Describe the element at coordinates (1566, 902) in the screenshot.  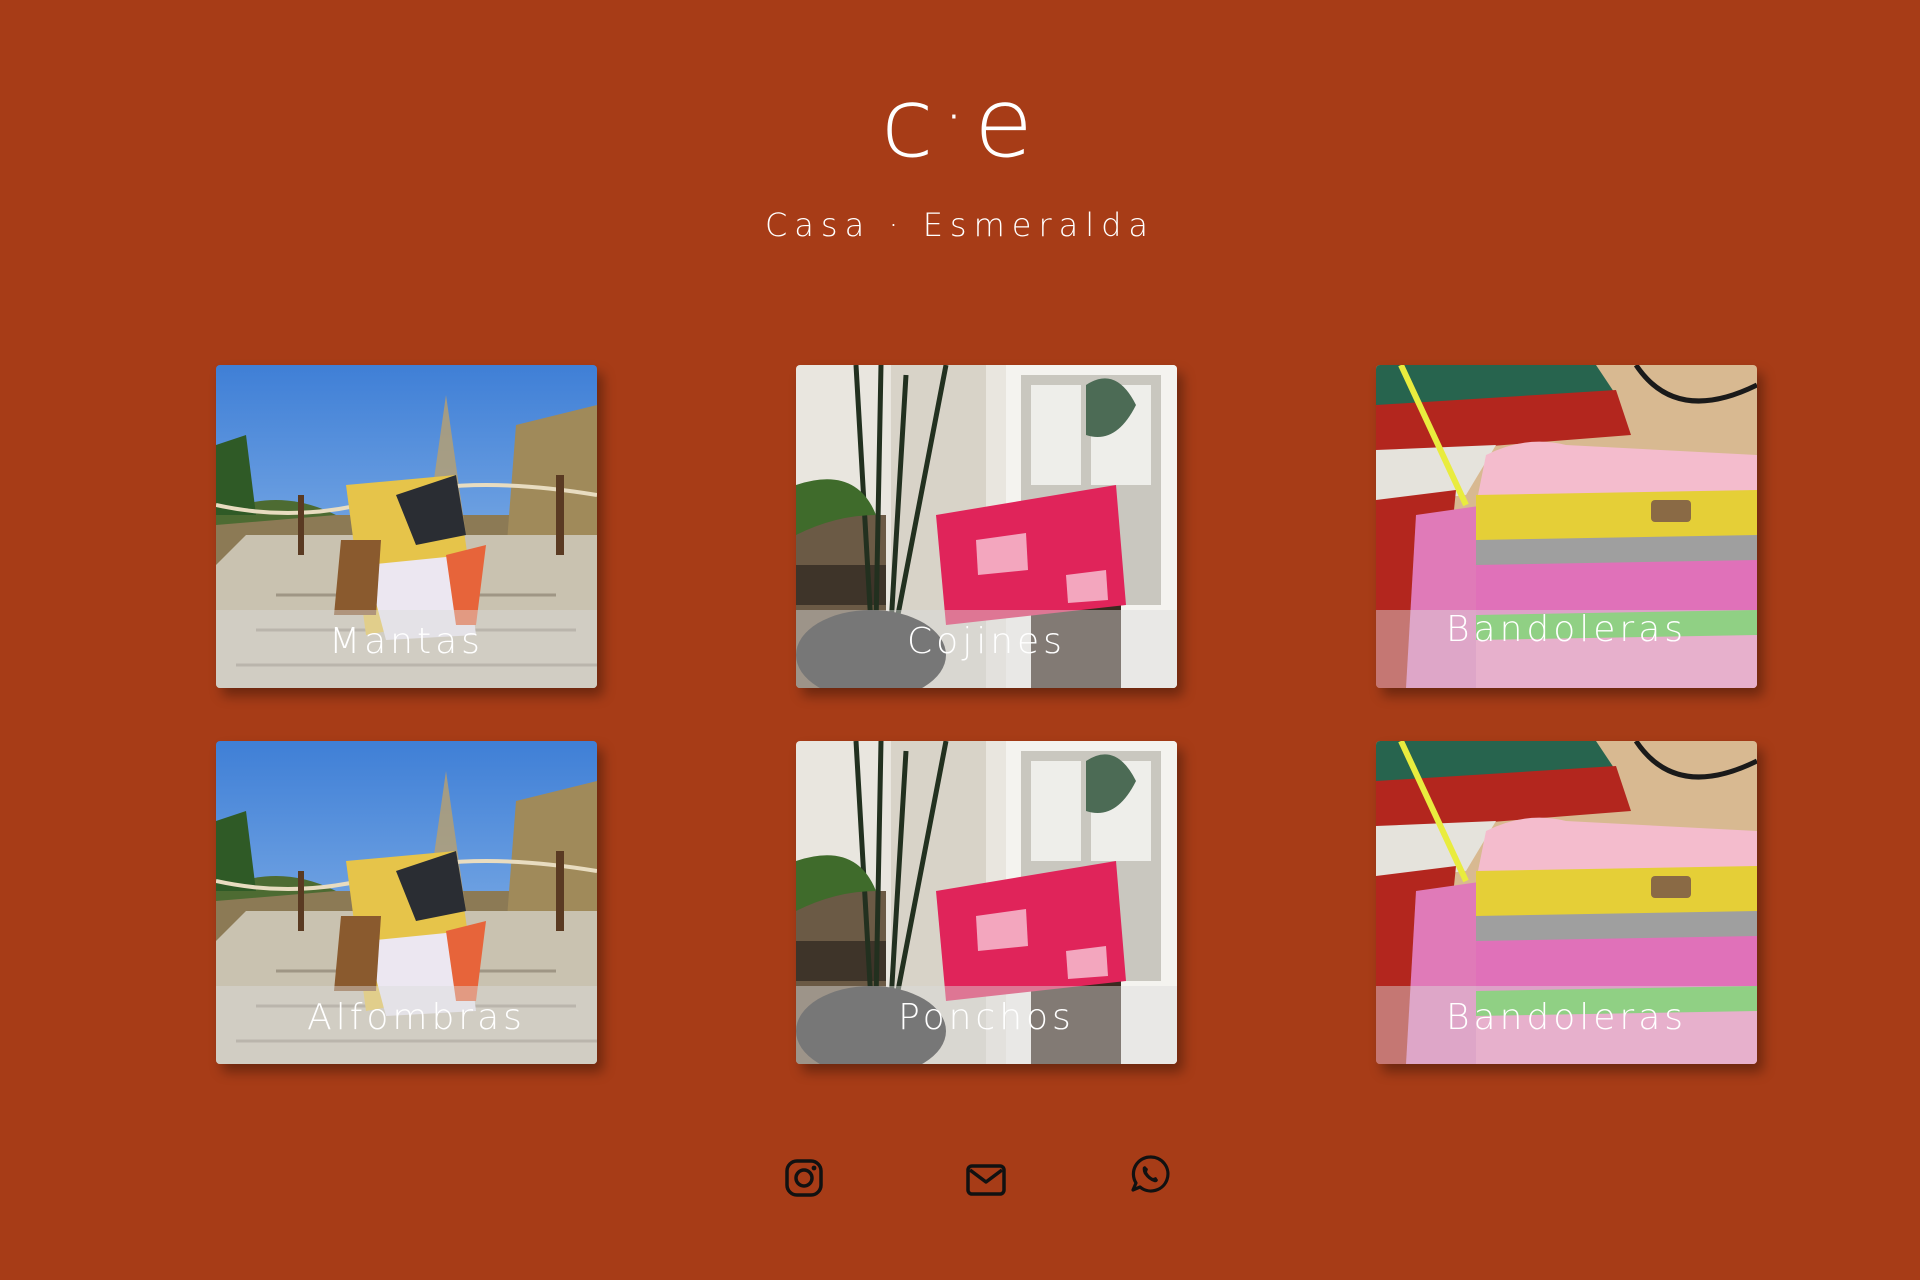
I see `category-card-bandoleras-2: Bandoleras` at that location.